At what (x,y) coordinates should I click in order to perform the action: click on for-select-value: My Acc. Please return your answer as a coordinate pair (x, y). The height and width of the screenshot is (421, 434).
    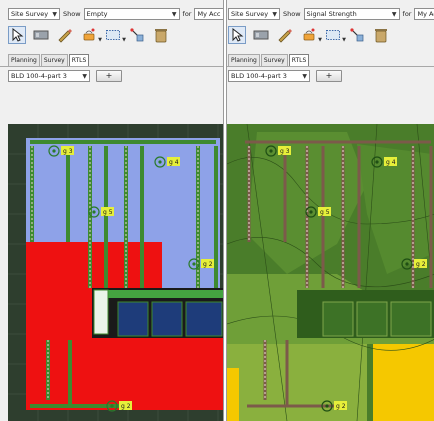
    Looking at the image, I should click on (209, 14).